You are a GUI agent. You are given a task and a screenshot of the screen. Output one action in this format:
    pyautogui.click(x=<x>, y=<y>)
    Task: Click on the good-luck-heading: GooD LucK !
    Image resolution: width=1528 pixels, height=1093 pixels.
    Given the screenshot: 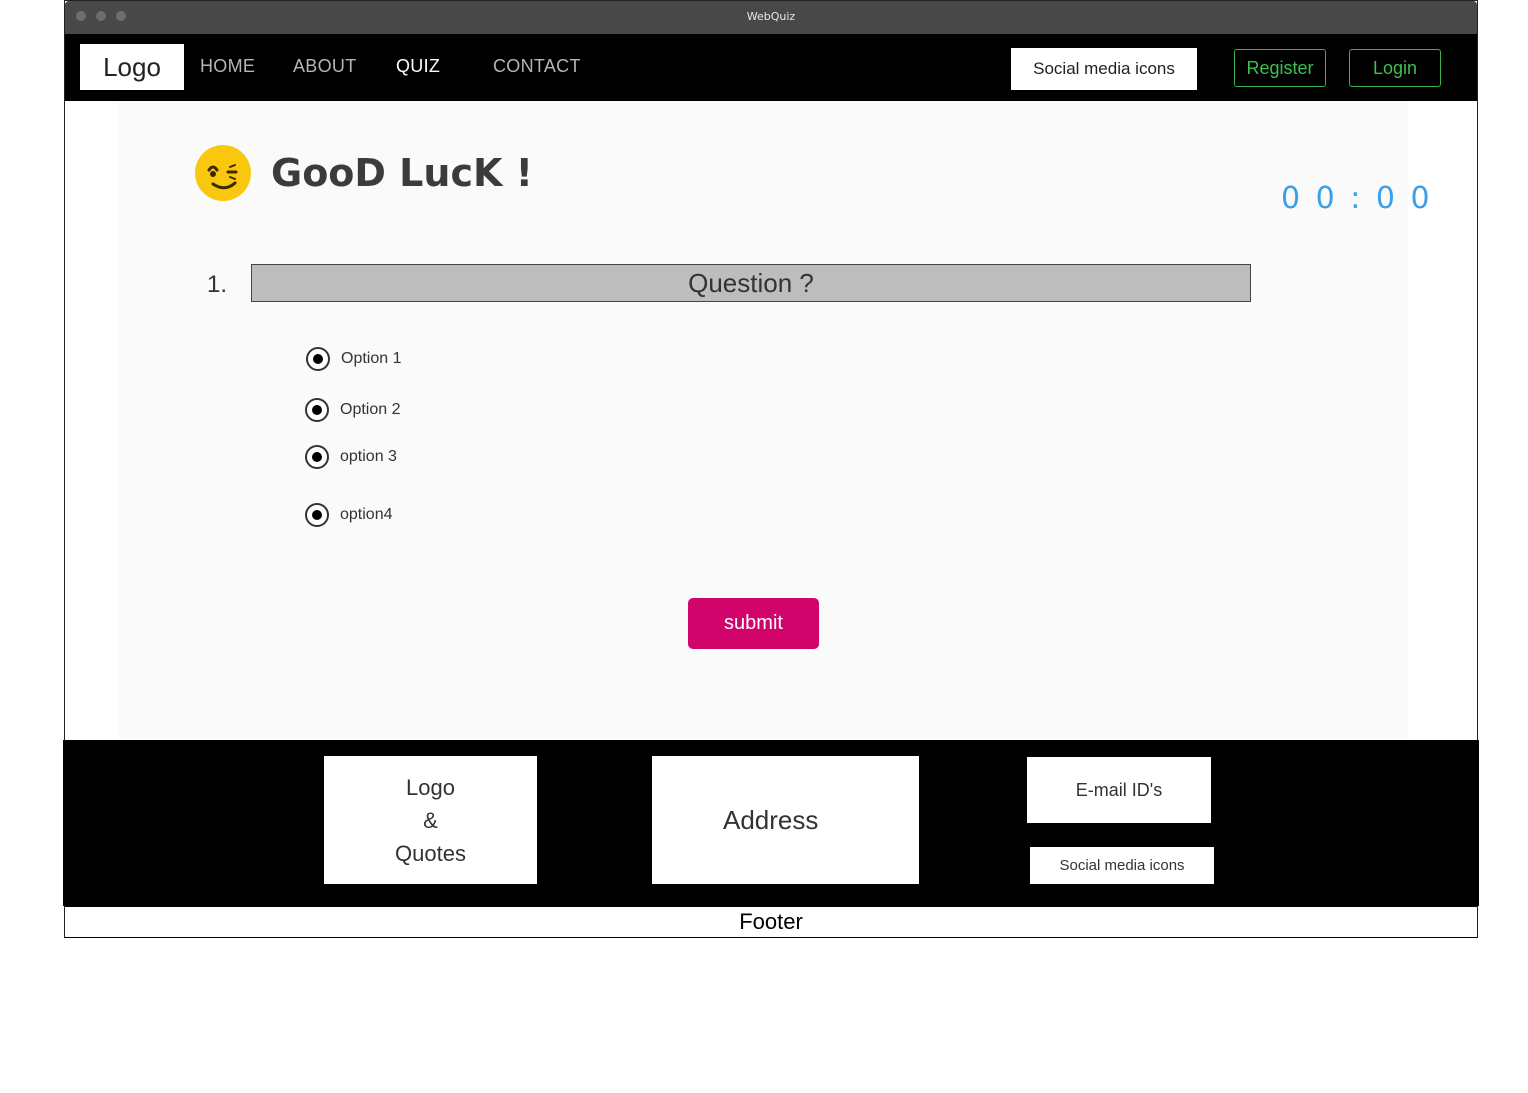 What is the action you would take?
    pyautogui.click(x=402, y=173)
    